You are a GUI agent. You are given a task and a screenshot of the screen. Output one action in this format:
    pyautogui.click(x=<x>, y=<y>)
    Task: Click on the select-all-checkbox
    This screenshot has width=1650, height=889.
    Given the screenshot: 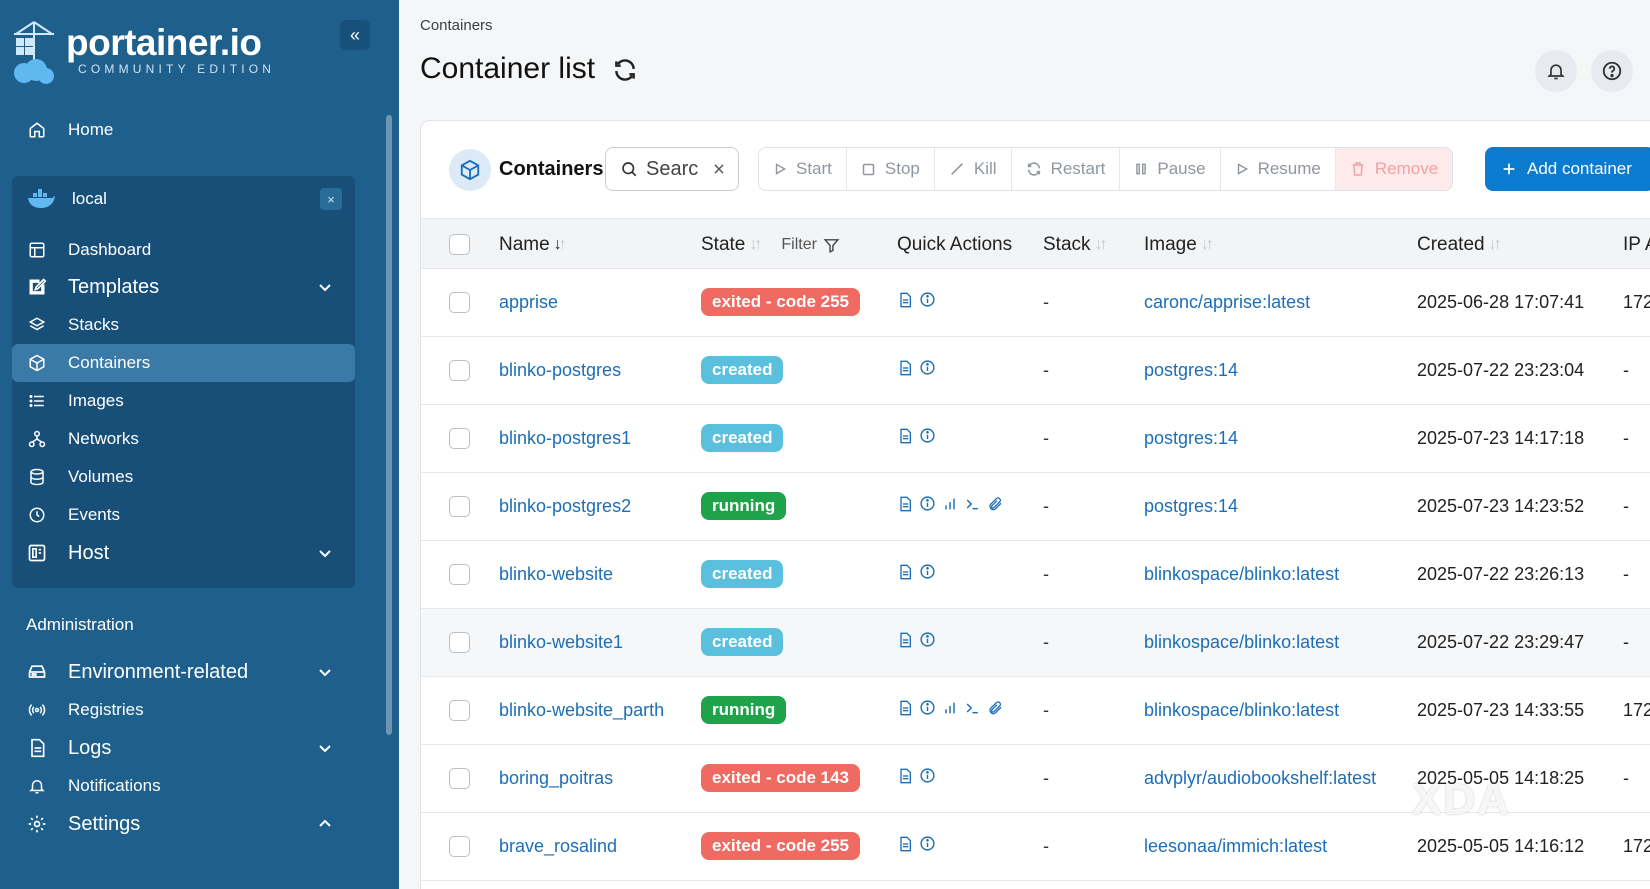 What is the action you would take?
    pyautogui.click(x=459, y=244)
    